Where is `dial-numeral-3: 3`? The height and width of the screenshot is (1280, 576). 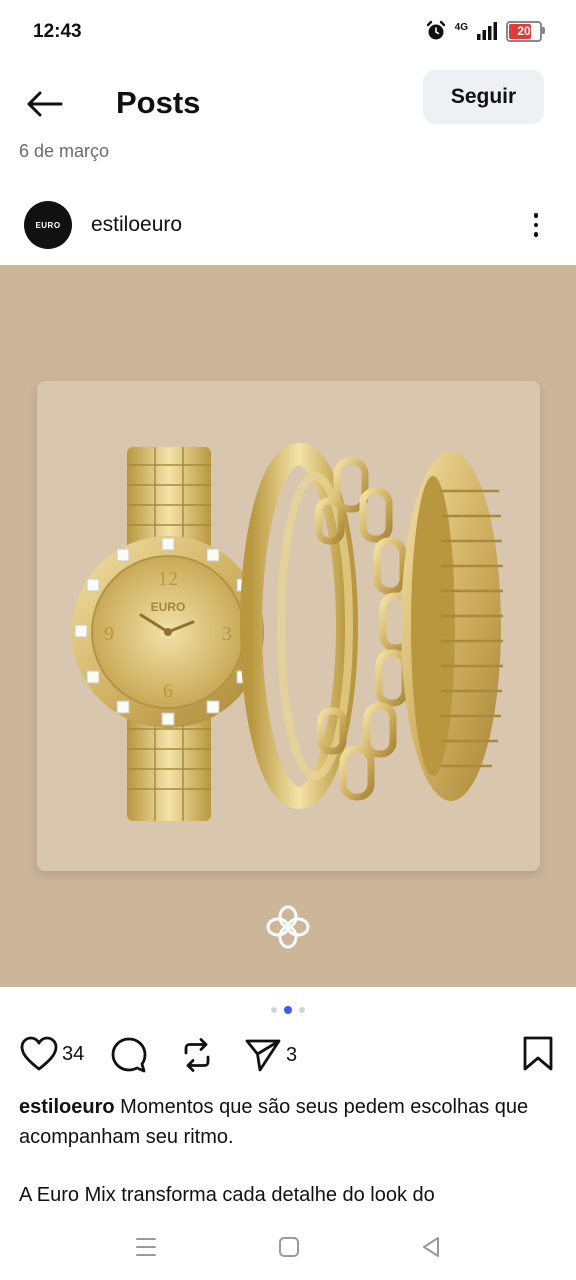 dial-numeral-3: 3 is located at coordinates (227, 634).